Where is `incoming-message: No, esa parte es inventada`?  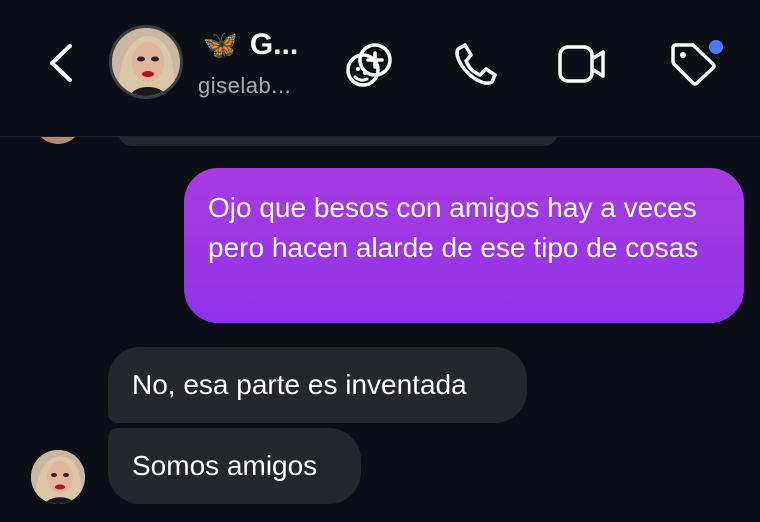 incoming-message: No, esa parte es inventada is located at coordinates (317, 385).